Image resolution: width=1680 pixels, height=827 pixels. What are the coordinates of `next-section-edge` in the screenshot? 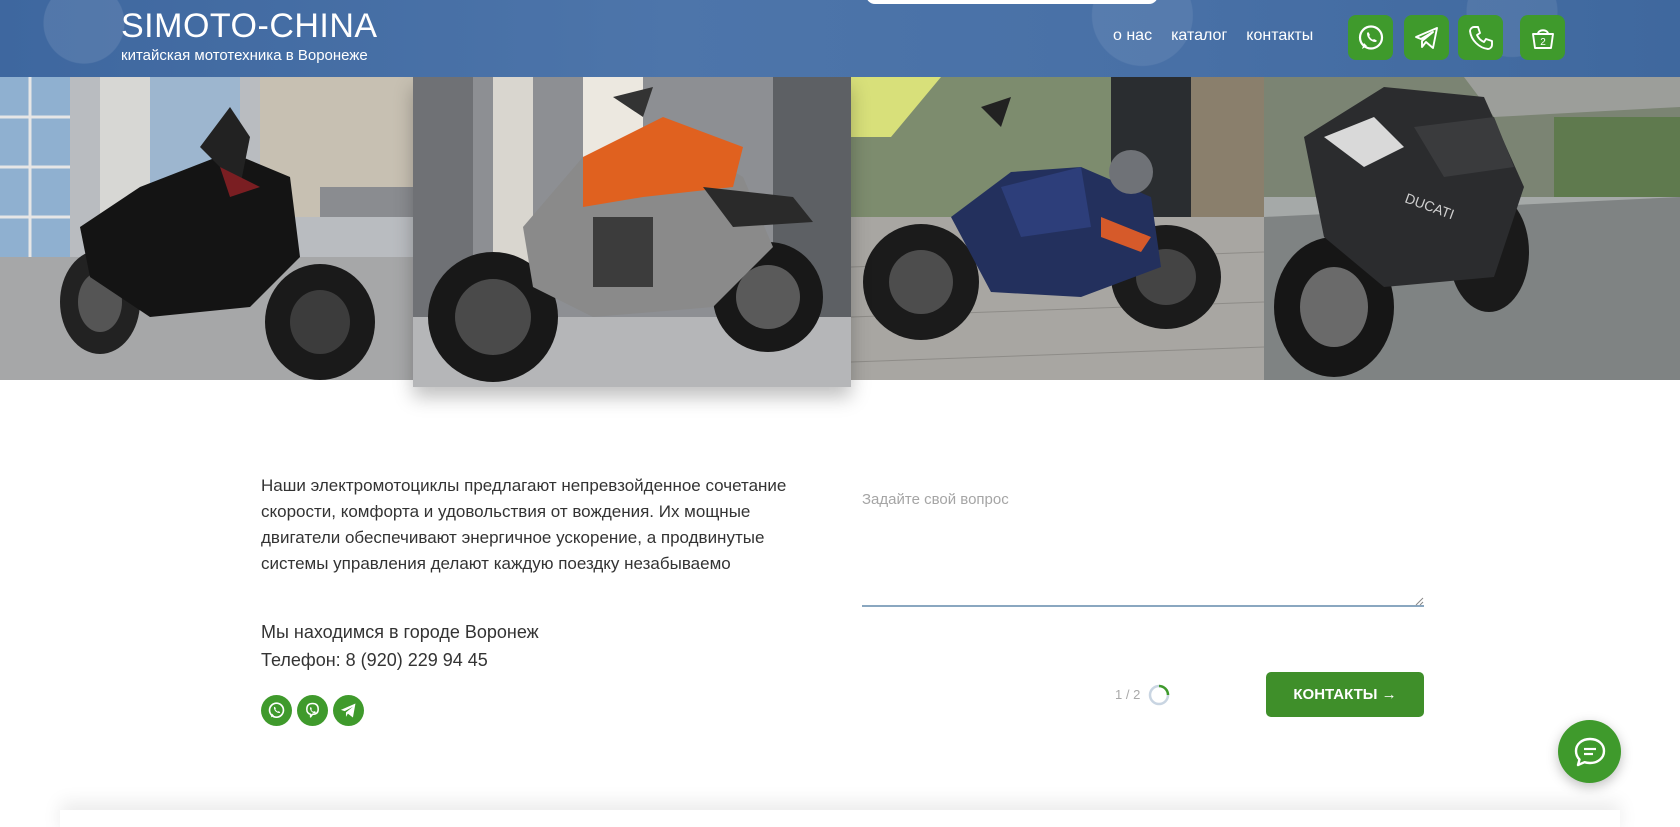 It's located at (840, 818).